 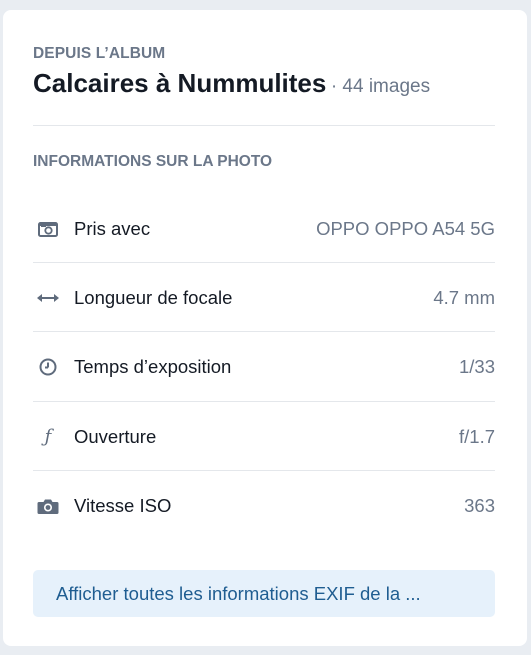 What do you see at coordinates (264, 366) in the screenshot?
I see `info-row-exposure: Temps d’exposition 1/33` at bounding box center [264, 366].